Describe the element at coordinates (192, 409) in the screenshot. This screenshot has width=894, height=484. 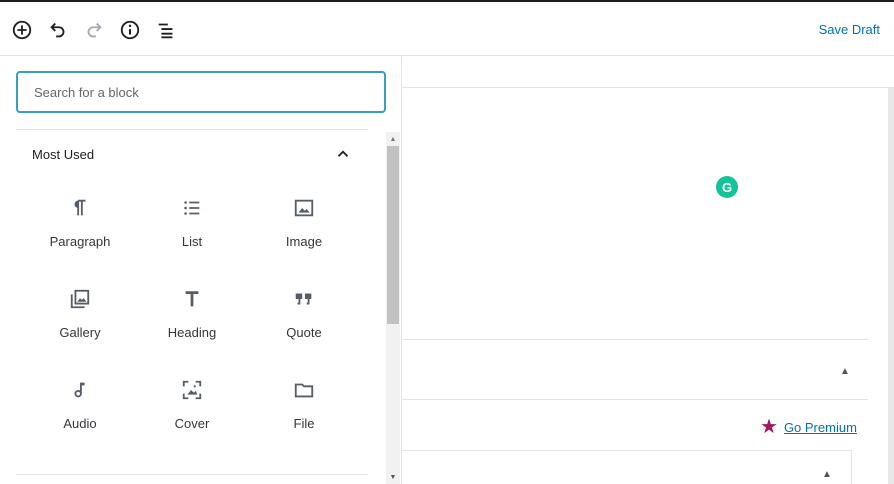
I see `block-item-cover: Cover` at that location.